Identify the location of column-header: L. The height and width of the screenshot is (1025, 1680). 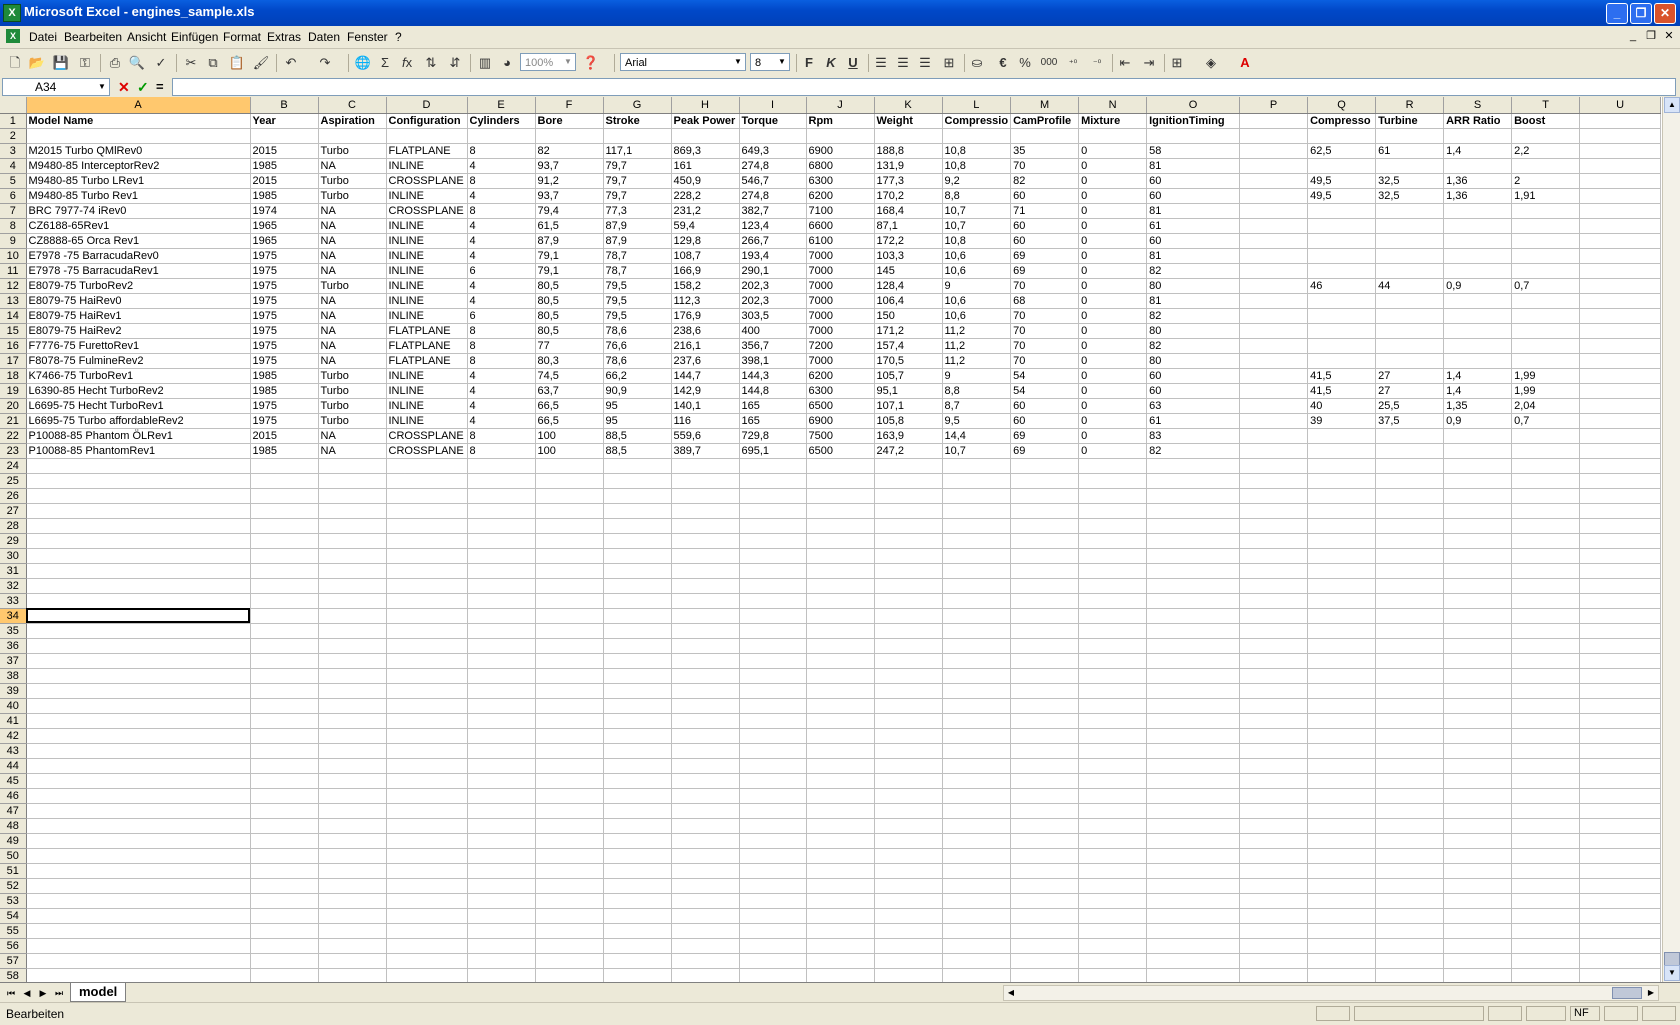
(977, 105).